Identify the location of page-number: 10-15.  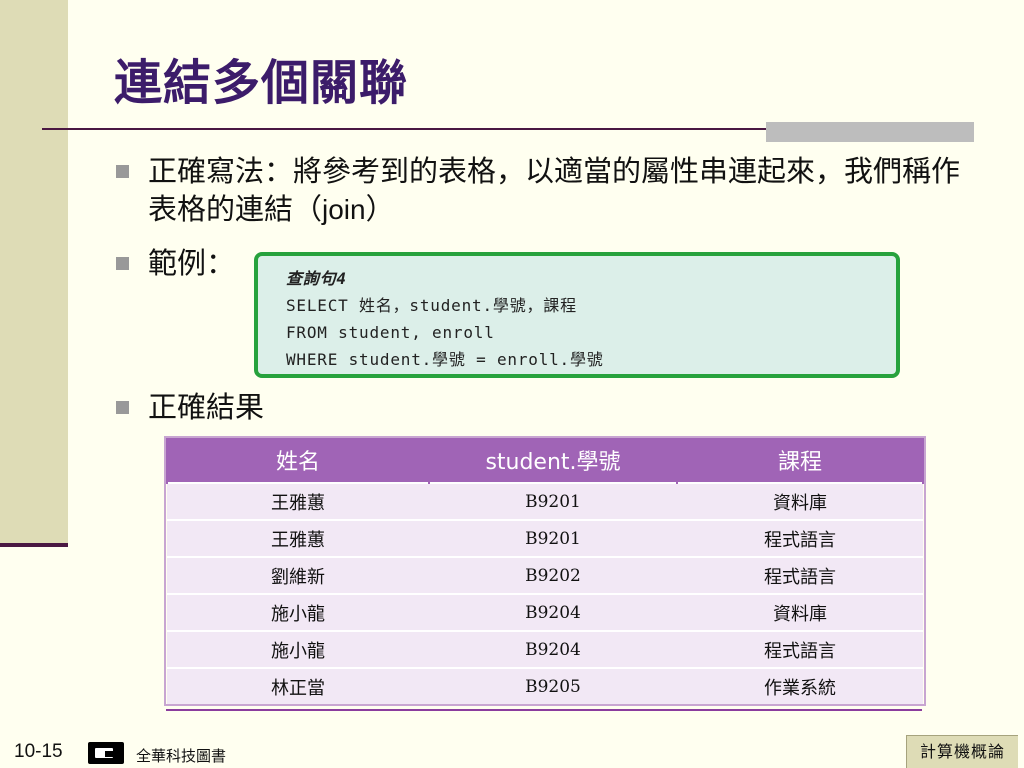
(38, 751).